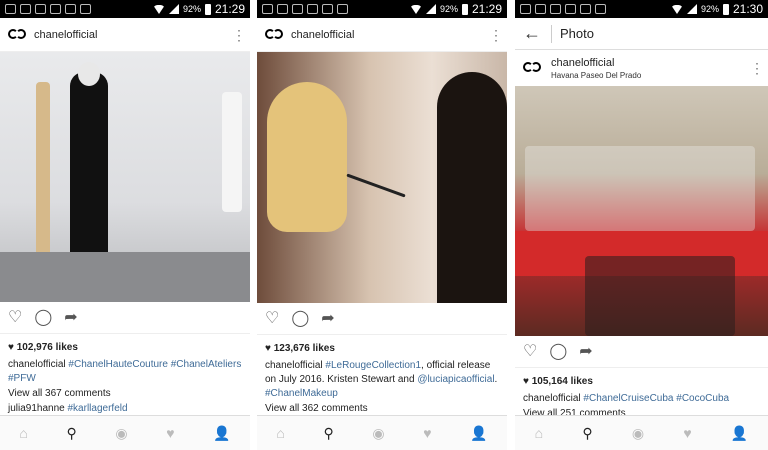 This screenshot has height=450, width=768. Describe the element at coordinates (496, 379) in the screenshot. I see `caption-text: .` at that location.